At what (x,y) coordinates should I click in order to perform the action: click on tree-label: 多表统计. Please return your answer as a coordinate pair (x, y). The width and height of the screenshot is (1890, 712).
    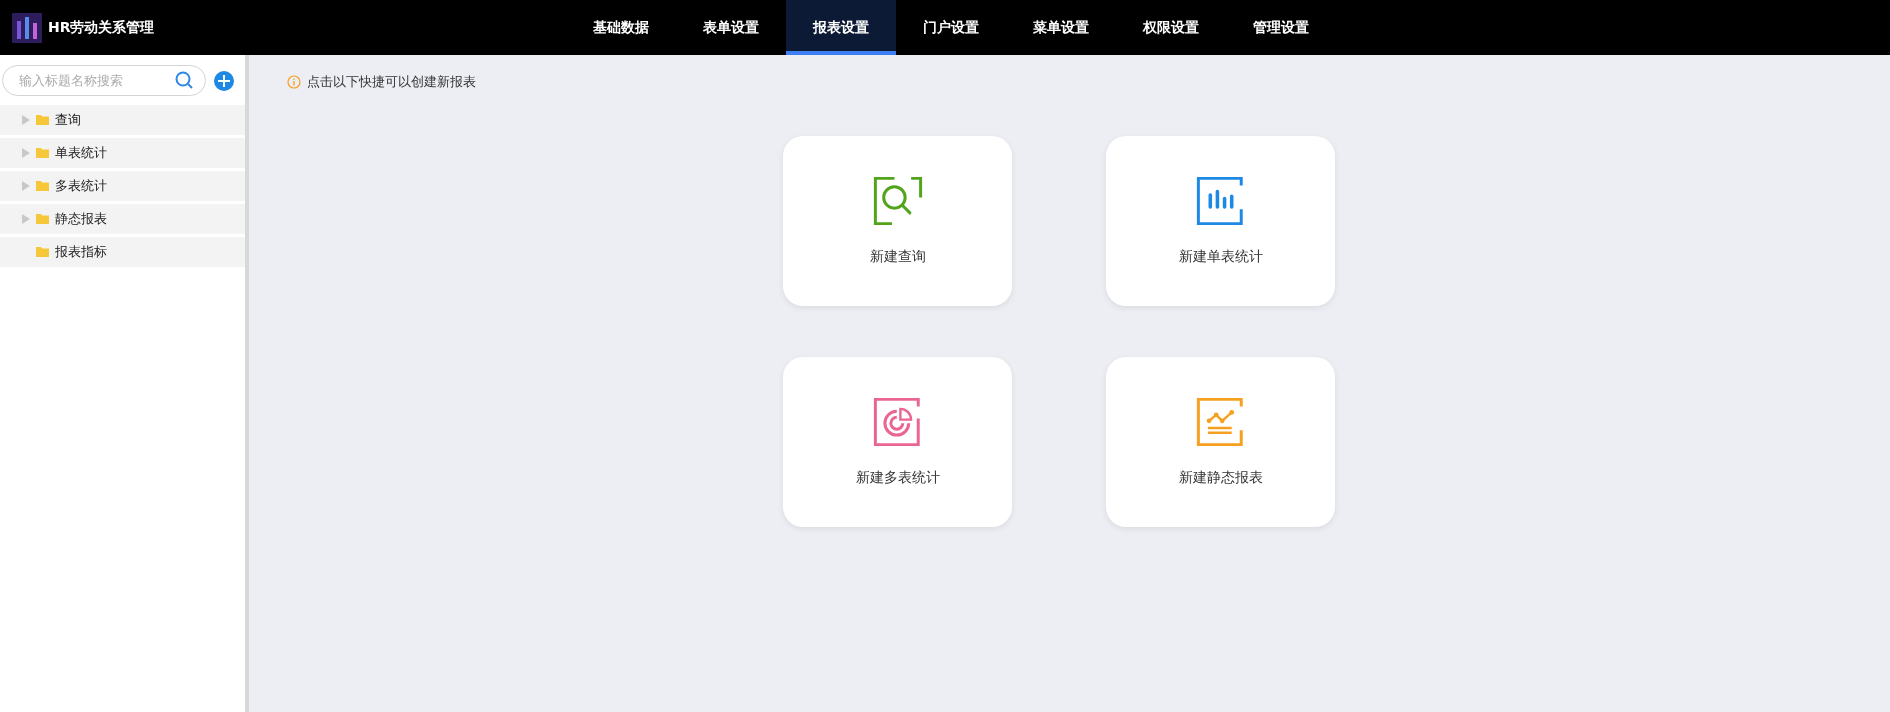
    Looking at the image, I should click on (81, 186).